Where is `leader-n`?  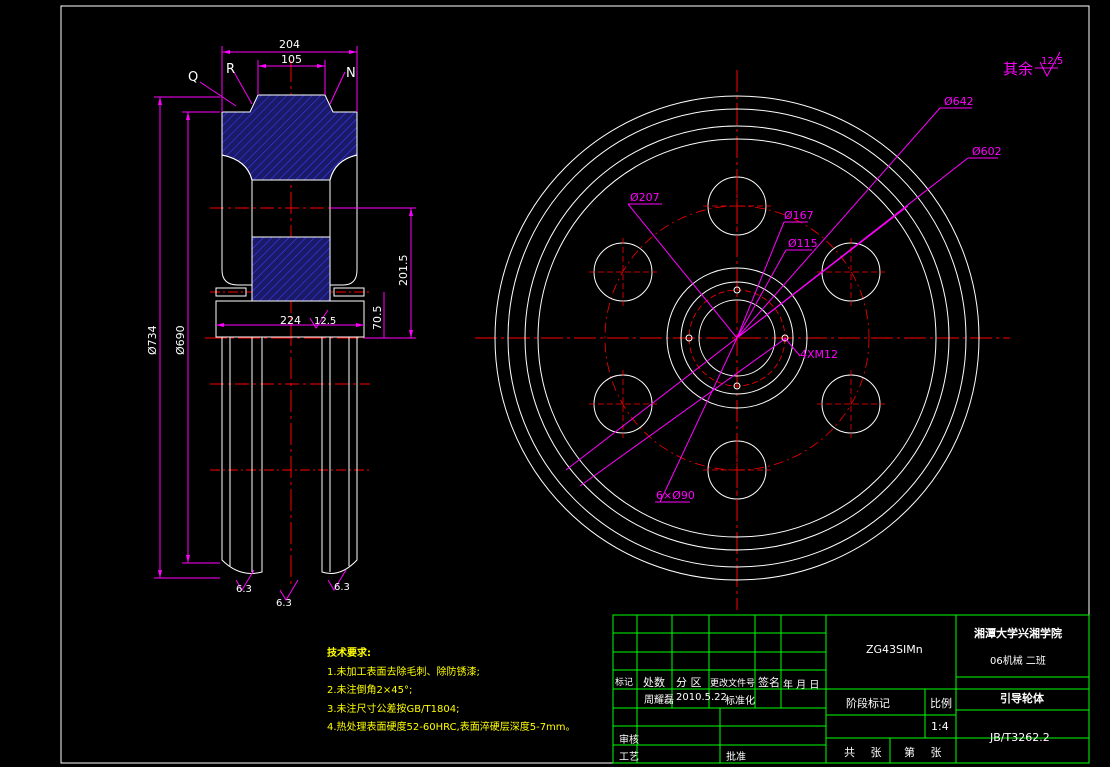
leader-n is located at coordinates (337, 88).